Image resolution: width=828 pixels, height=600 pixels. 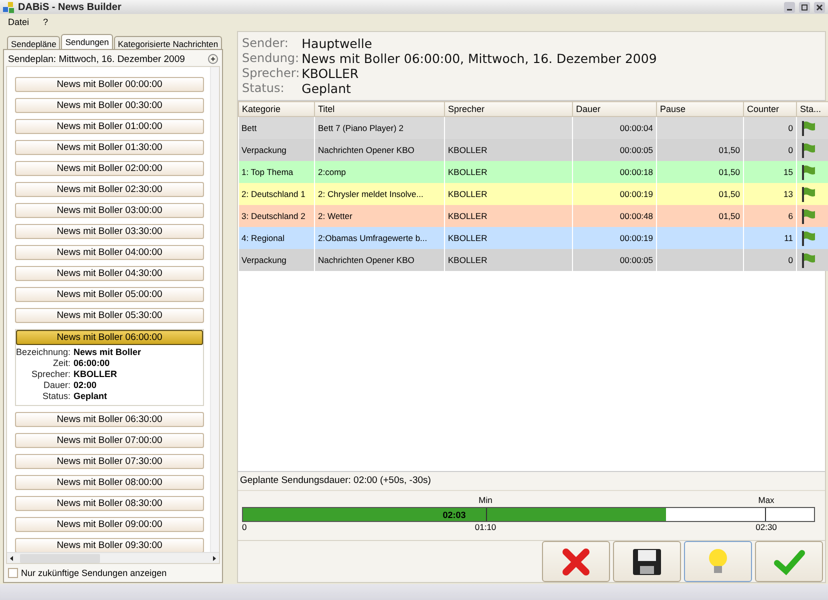 What do you see at coordinates (113, 557) in the screenshot?
I see `horizontal-scrollbar` at bounding box center [113, 557].